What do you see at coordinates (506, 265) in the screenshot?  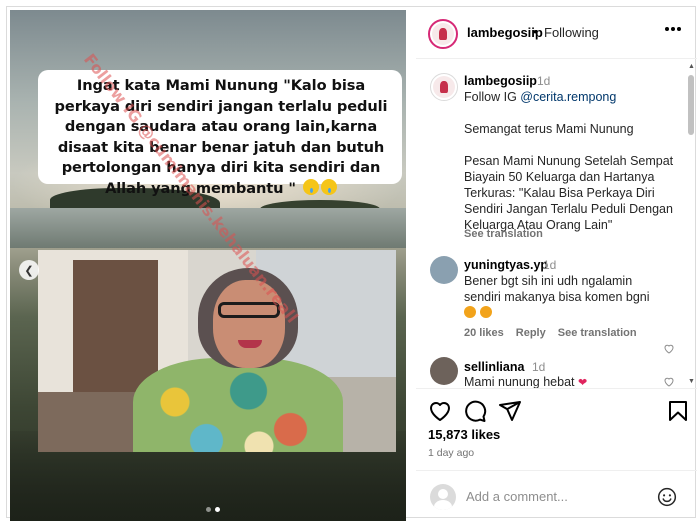 I see `comment-username: yuningtyas.yp` at bounding box center [506, 265].